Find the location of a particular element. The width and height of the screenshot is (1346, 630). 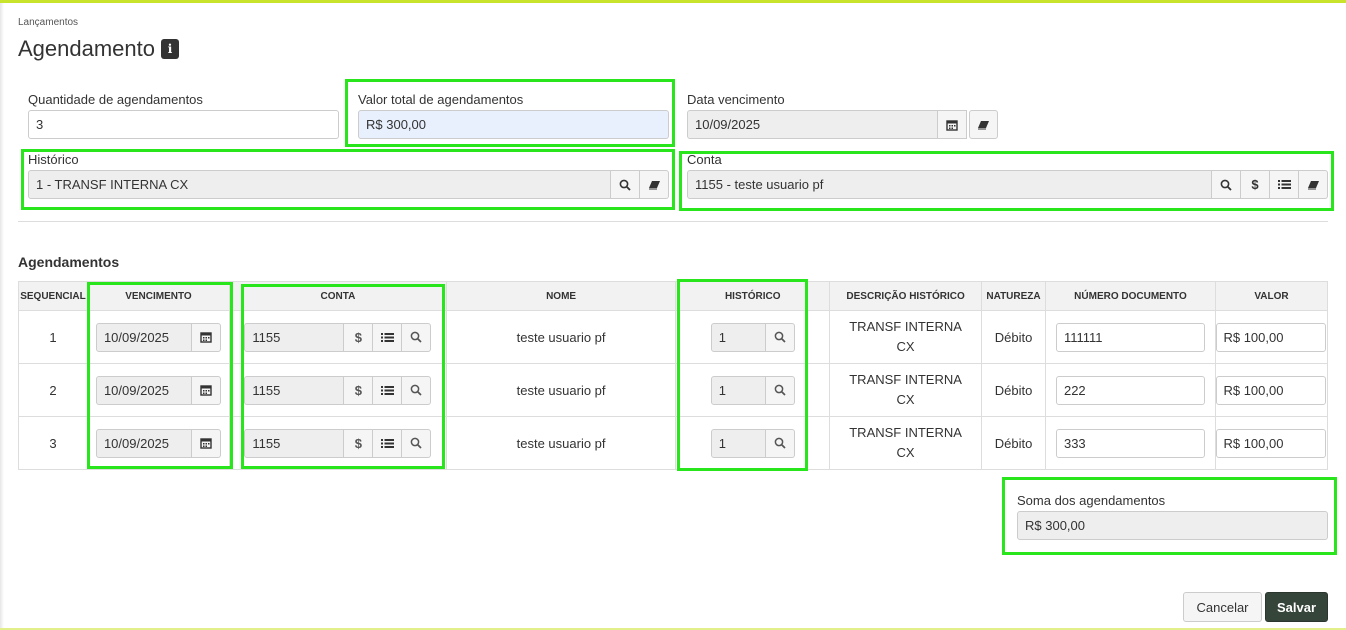

col-header-nome: NOME is located at coordinates (561, 296).